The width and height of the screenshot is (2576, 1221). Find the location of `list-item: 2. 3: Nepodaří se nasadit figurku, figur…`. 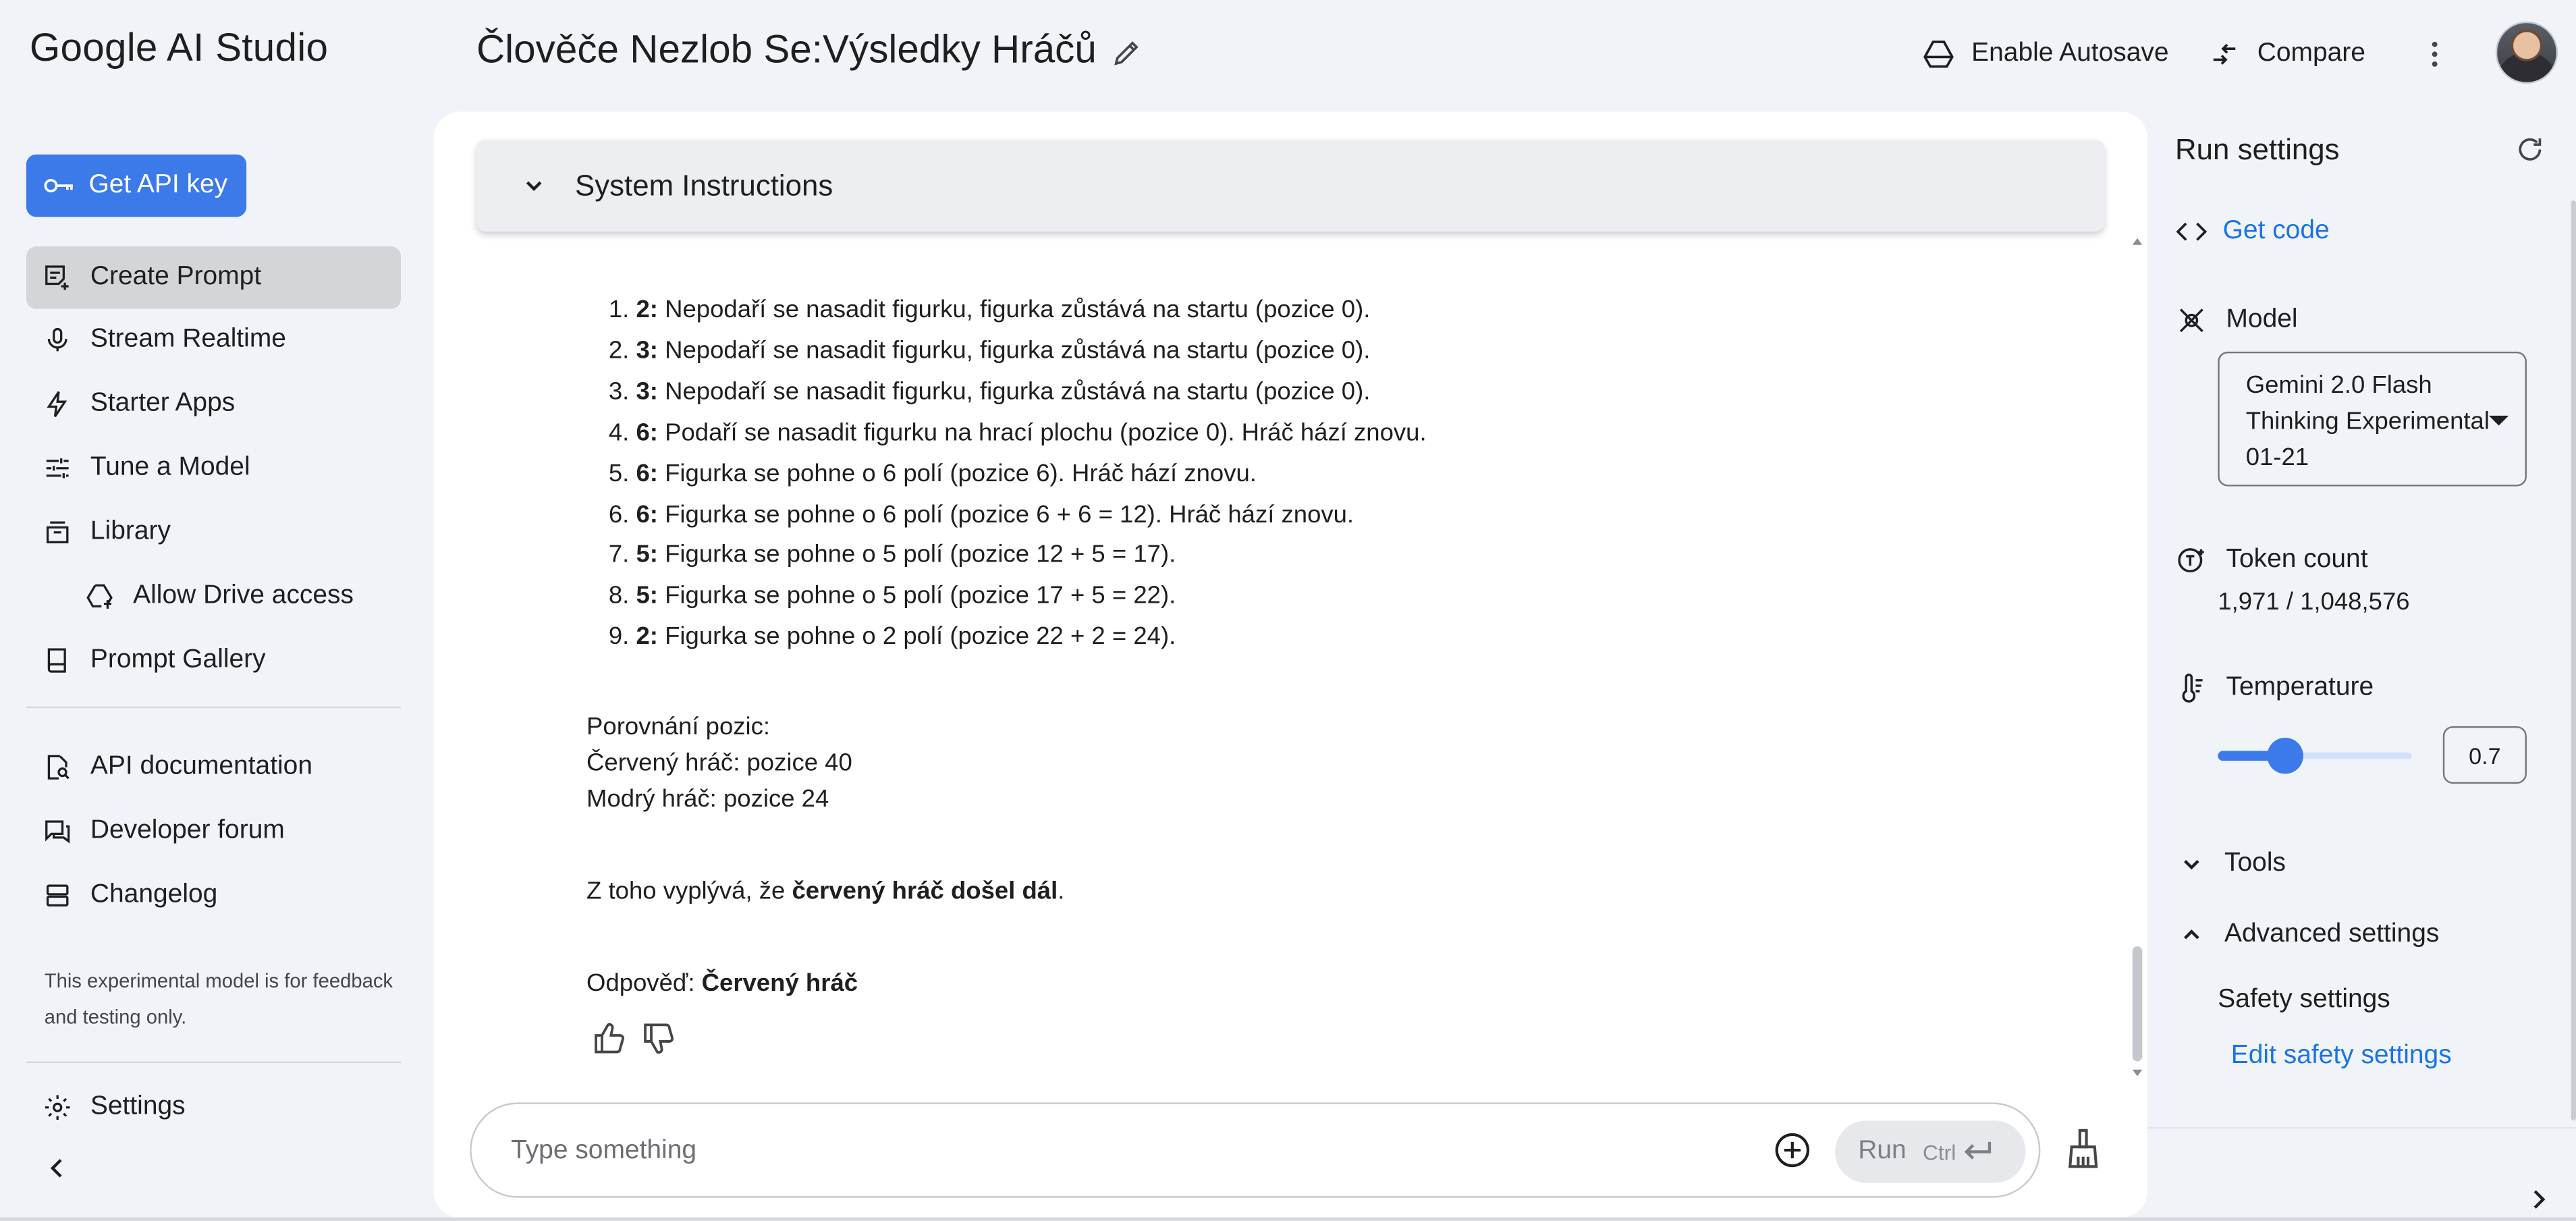

list-item: 2. 3: Nepodaří se nasadit figurku, figur… is located at coordinates (989, 351).